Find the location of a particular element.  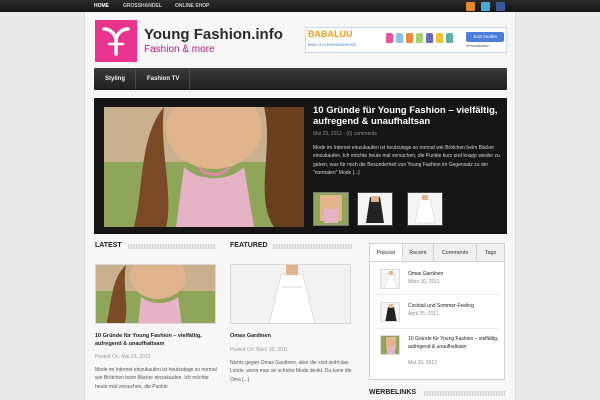

site-tagline: Fashion & more is located at coordinates (179, 49).